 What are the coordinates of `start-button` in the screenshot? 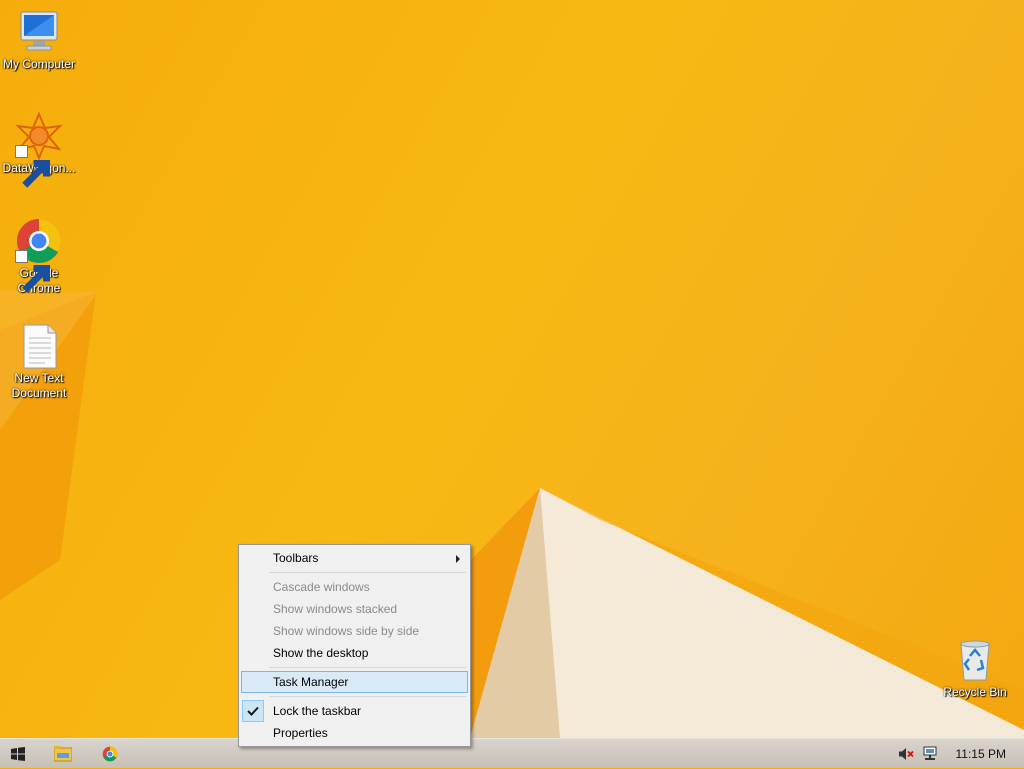 It's located at (18, 754).